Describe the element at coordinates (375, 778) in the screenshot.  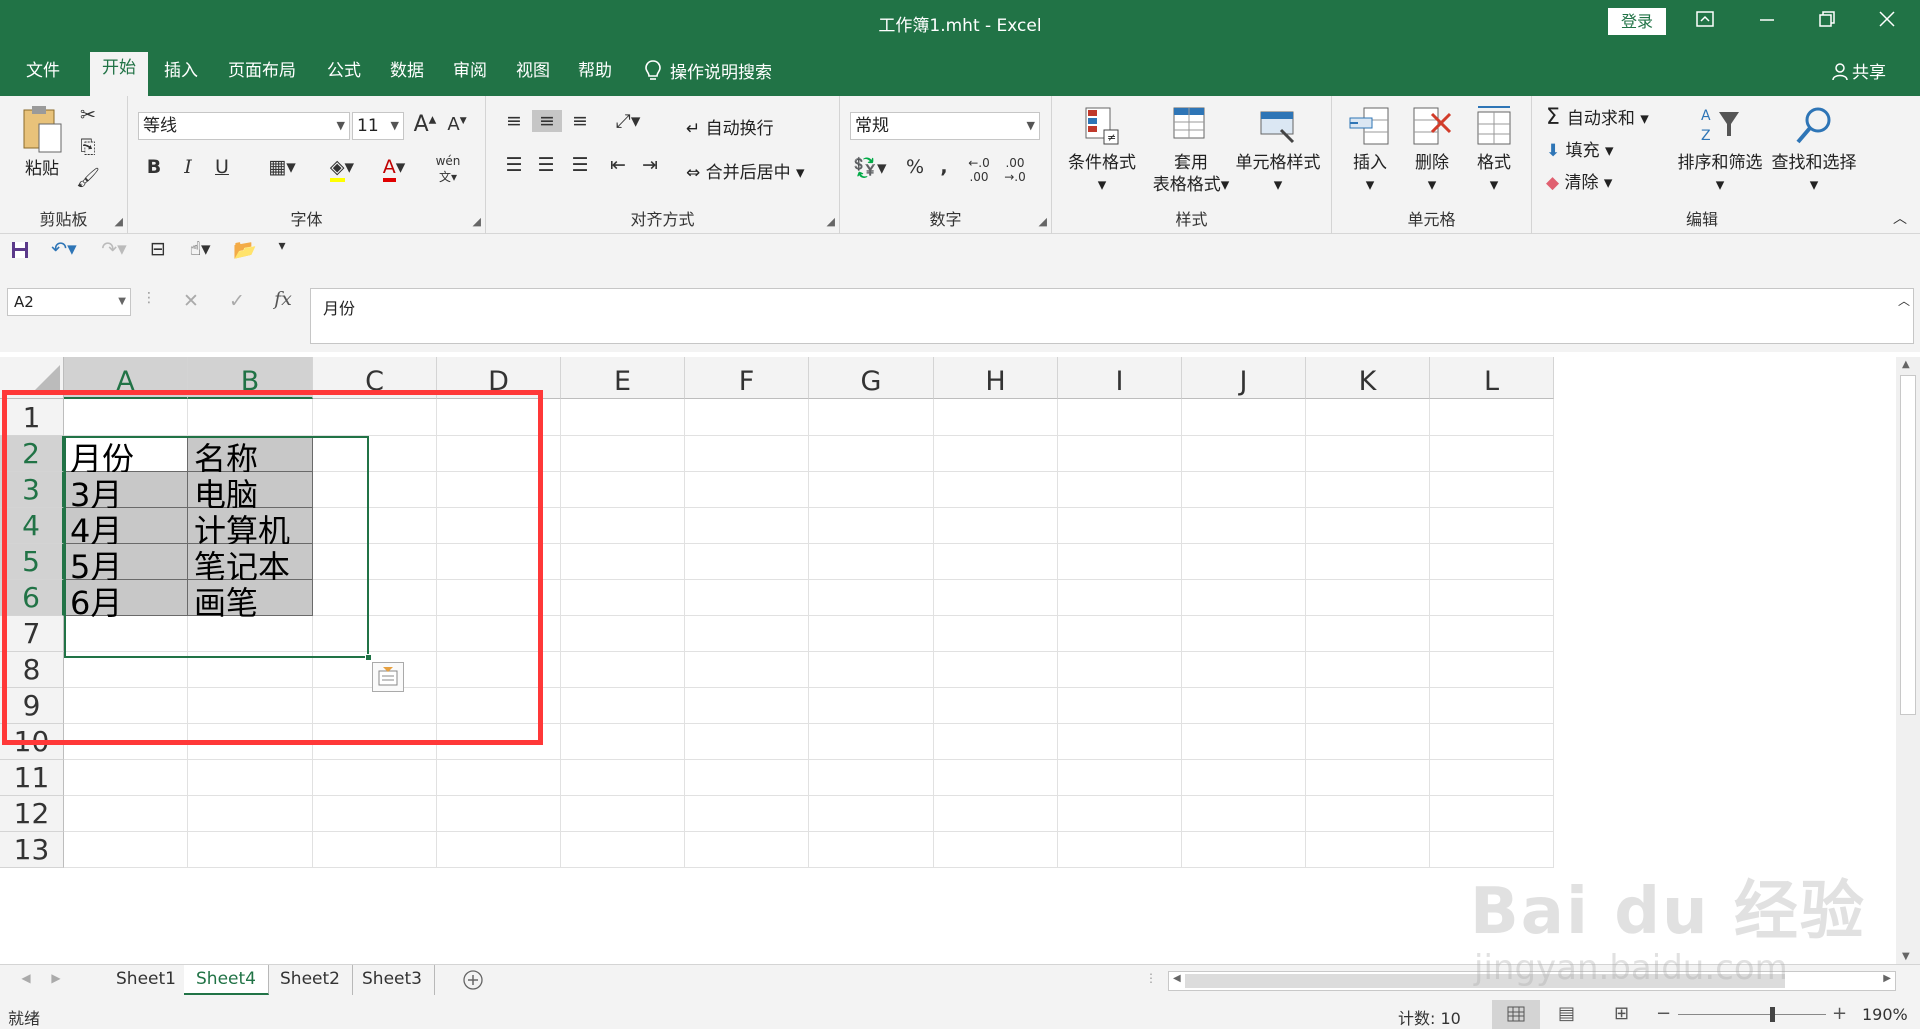
I see `cell-c11` at that location.